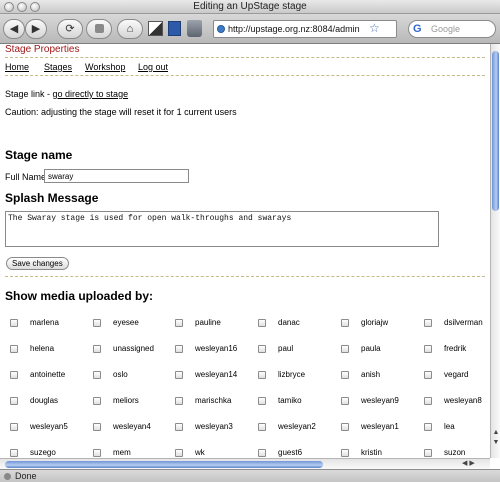 Image resolution: width=500 pixels, height=482 pixels. What do you see at coordinates (417, 29) in the screenshot?
I see `google-search-icon: G` at bounding box center [417, 29].